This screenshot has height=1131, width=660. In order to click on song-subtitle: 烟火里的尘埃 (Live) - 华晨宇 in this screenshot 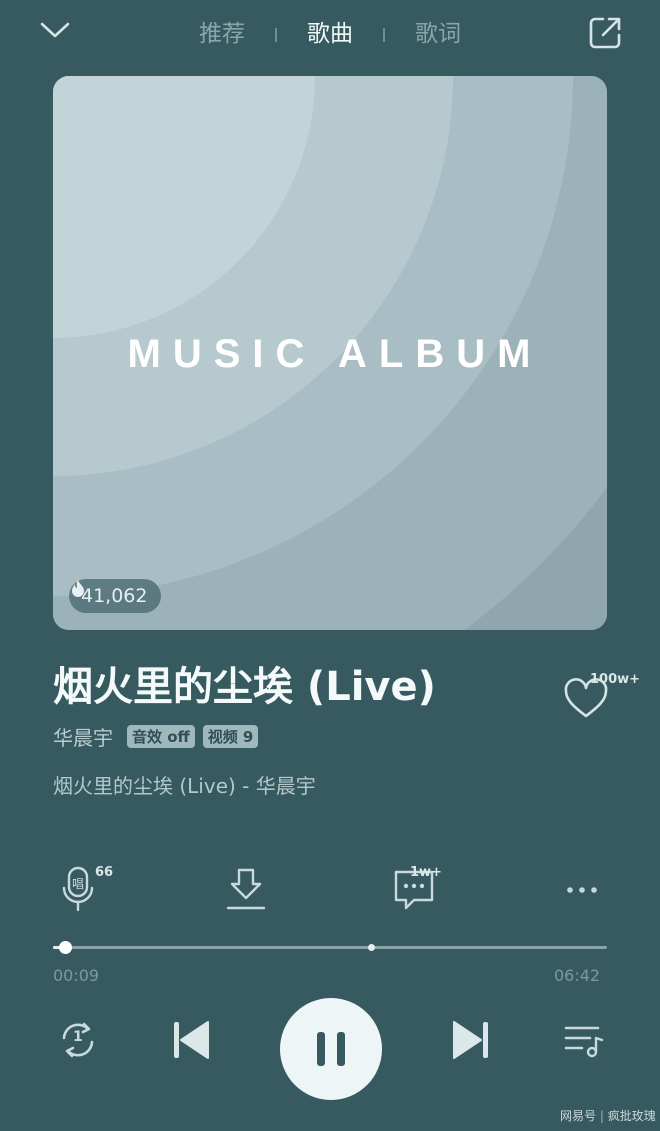, I will do `click(184, 786)`.